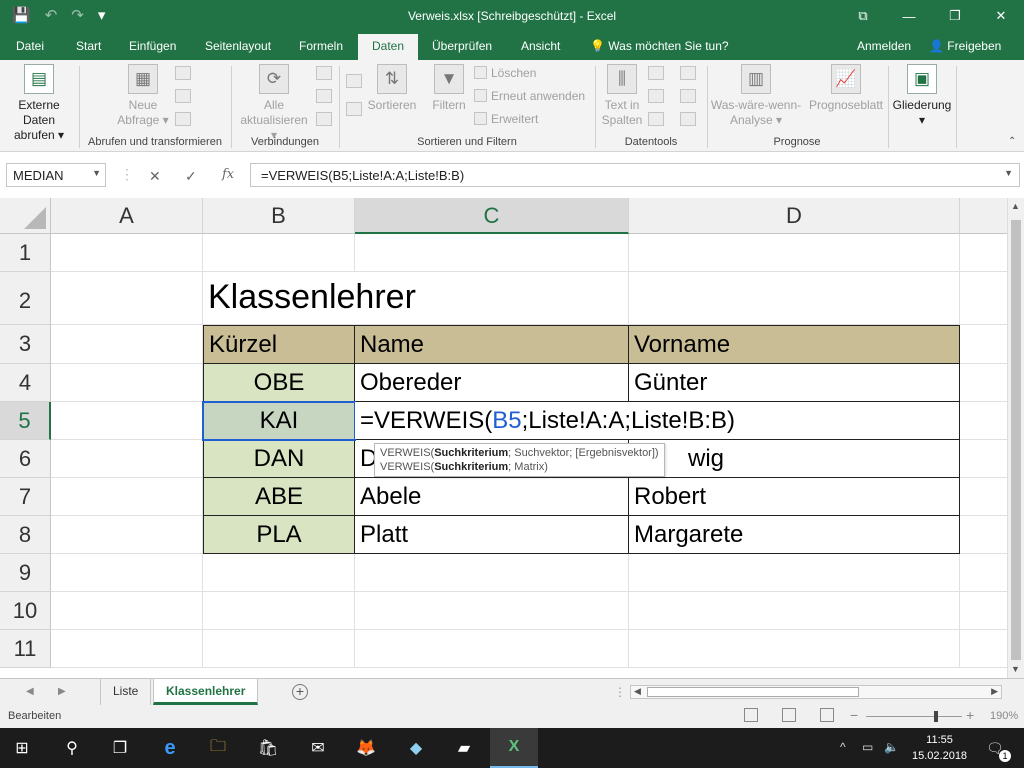 The height and width of the screenshot is (768, 1024). What do you see at coordinates (794, 459) in the screenshot?
I see `cell-d6: wig` at bounding box center [794, 459].